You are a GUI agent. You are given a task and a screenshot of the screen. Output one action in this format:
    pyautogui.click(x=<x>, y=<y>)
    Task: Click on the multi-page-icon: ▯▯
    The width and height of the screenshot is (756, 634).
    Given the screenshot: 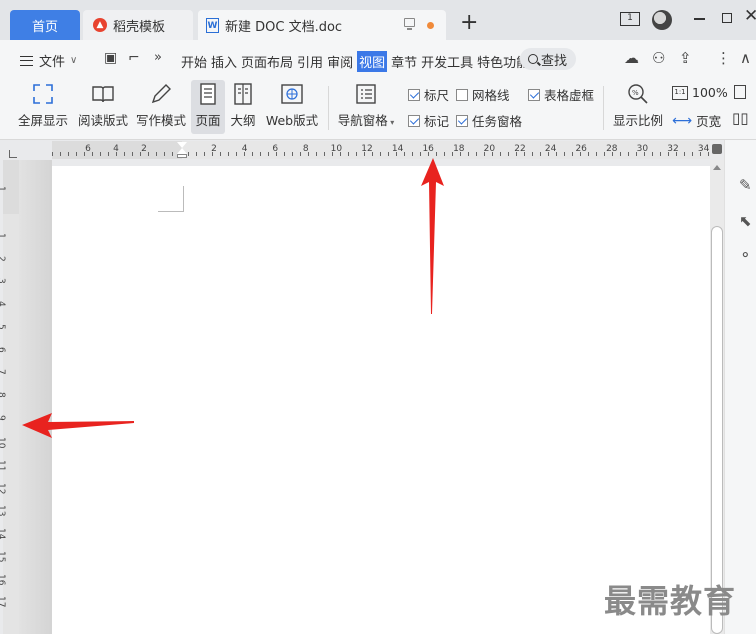 What is the action you would take?
    pyautogui.click(x=740, y=118)
    